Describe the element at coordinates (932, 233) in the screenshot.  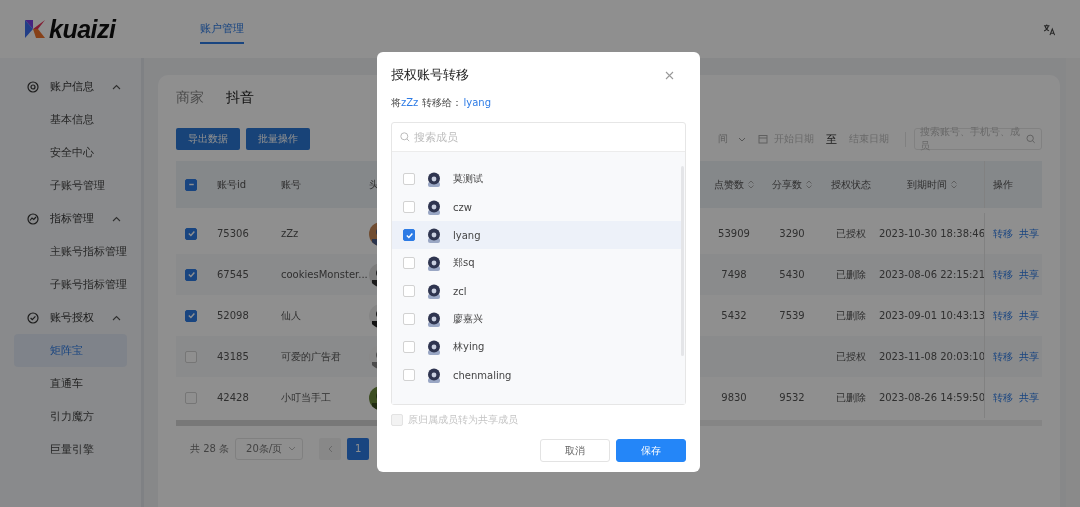
I see `table-cell: 2023-10-30 18:38:46` at that location.